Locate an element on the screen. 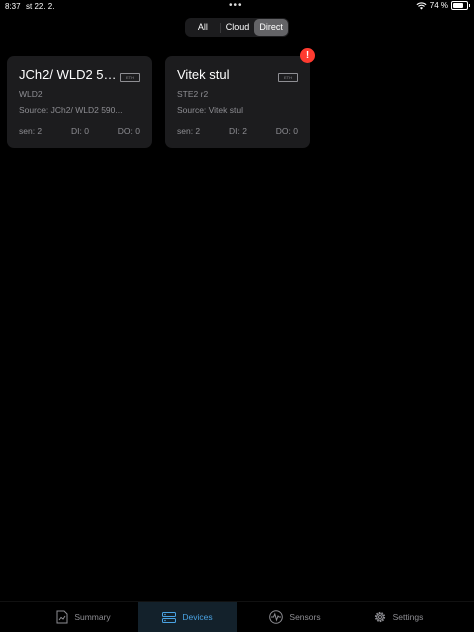 This screenshot has height=632, width=474. status-right: 74 % is located at coordinates (443, 5).